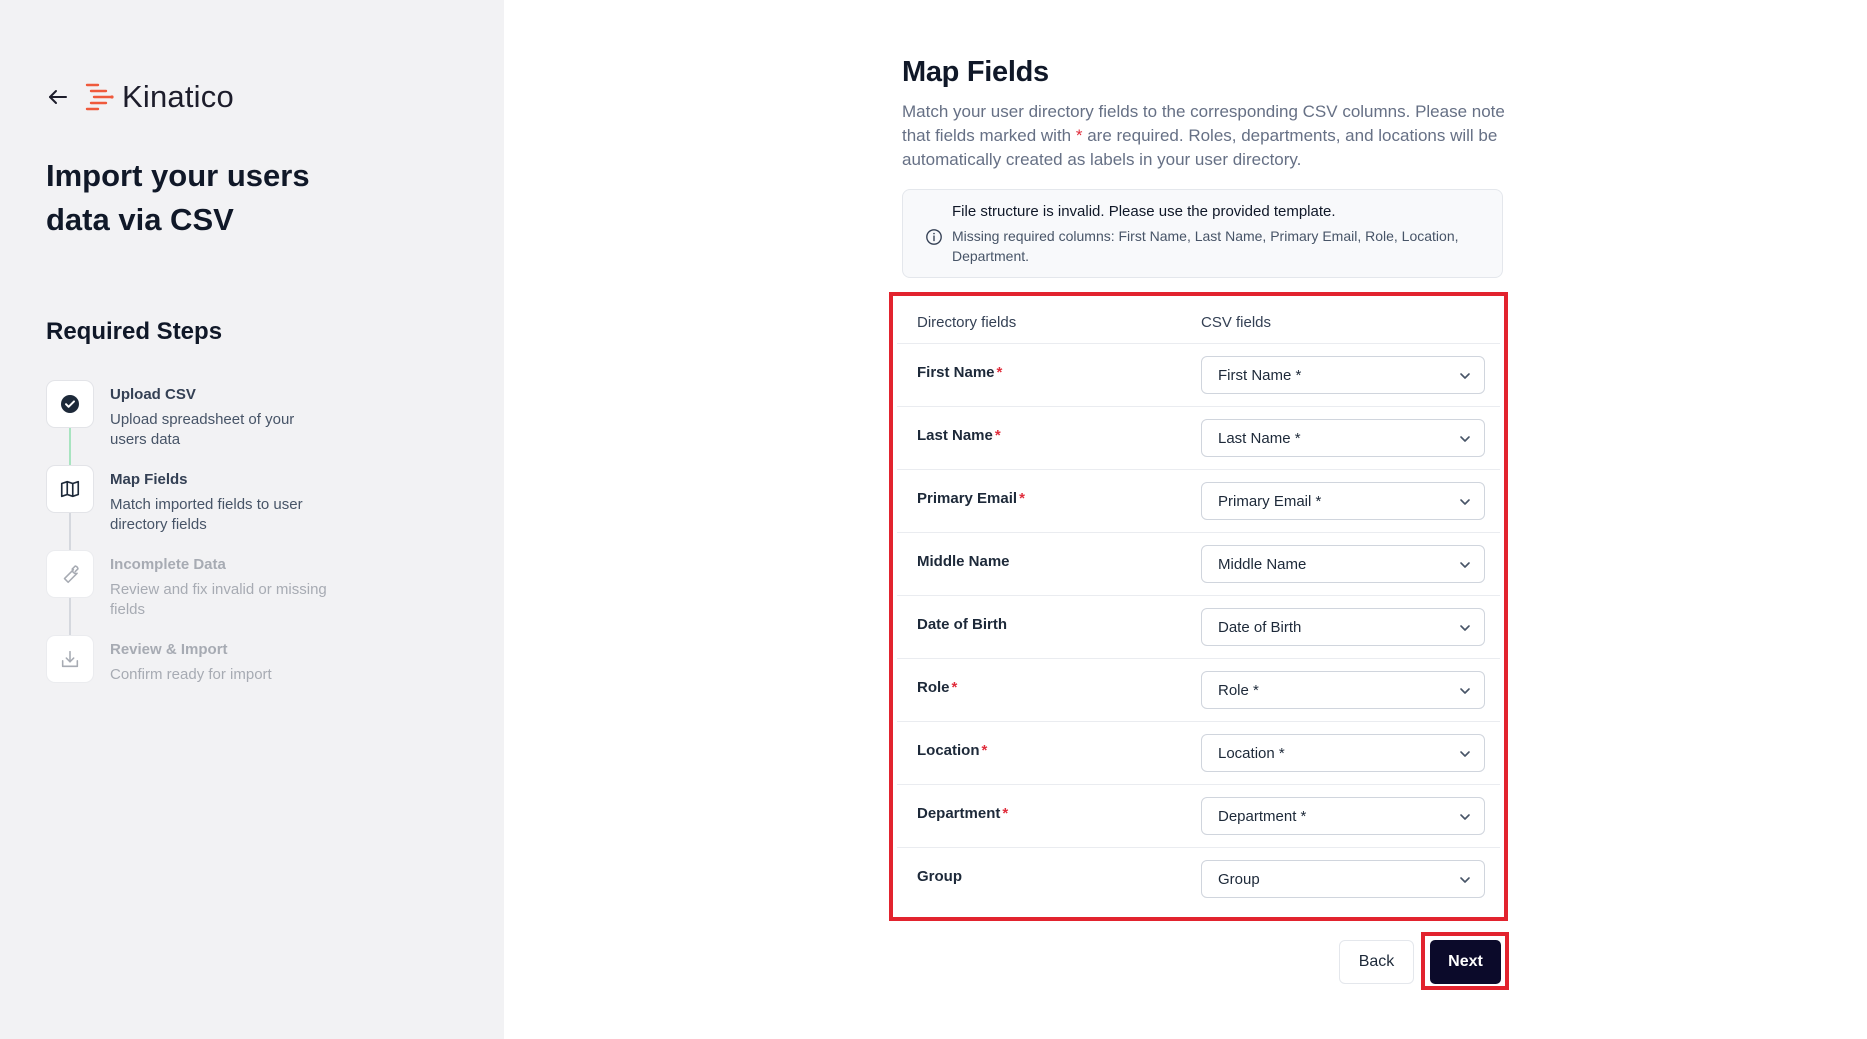  What do you see at coordinates (1343, 816) in the screenshot?
I see `csv-field-select: Department *` at bounding box center [1343, 816].